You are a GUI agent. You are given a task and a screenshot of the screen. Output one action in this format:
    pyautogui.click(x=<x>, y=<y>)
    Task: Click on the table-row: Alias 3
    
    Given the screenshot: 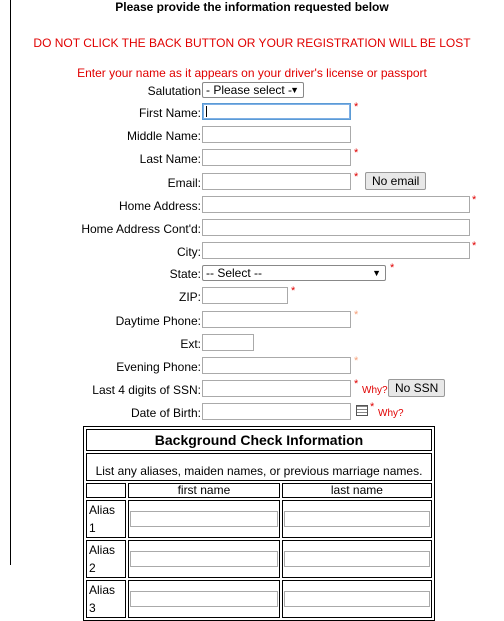 What is the action you would take?
    pyautogui.click(x=259, y=599)
    